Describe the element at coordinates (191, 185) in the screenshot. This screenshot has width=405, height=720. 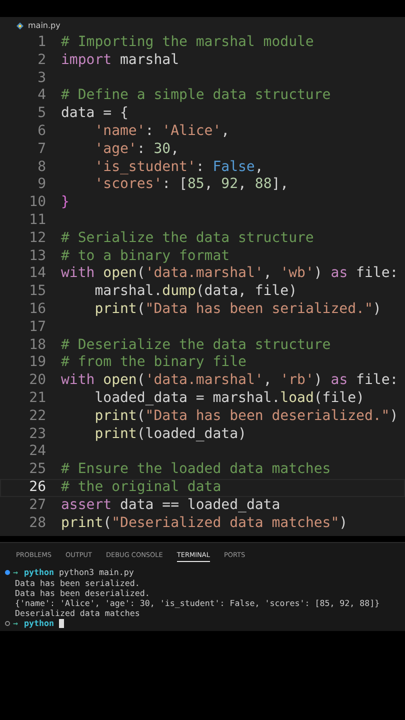
I see `code-line: 'scores': [85, 92, 88],` at that location.